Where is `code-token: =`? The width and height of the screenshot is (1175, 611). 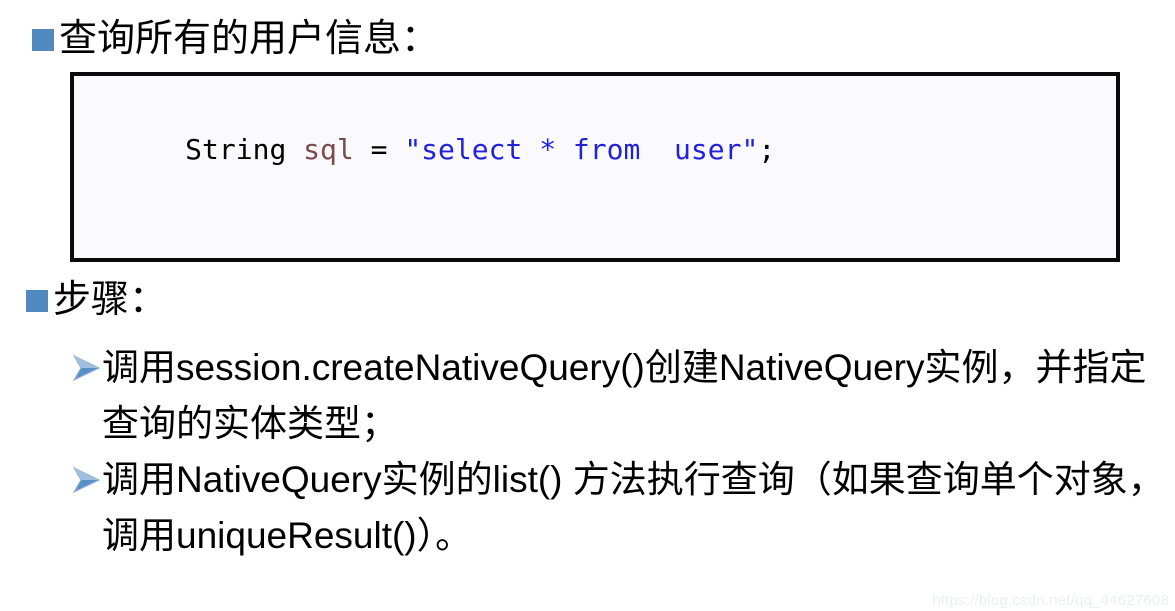 code-token: = is located at coordinates (387, 149).